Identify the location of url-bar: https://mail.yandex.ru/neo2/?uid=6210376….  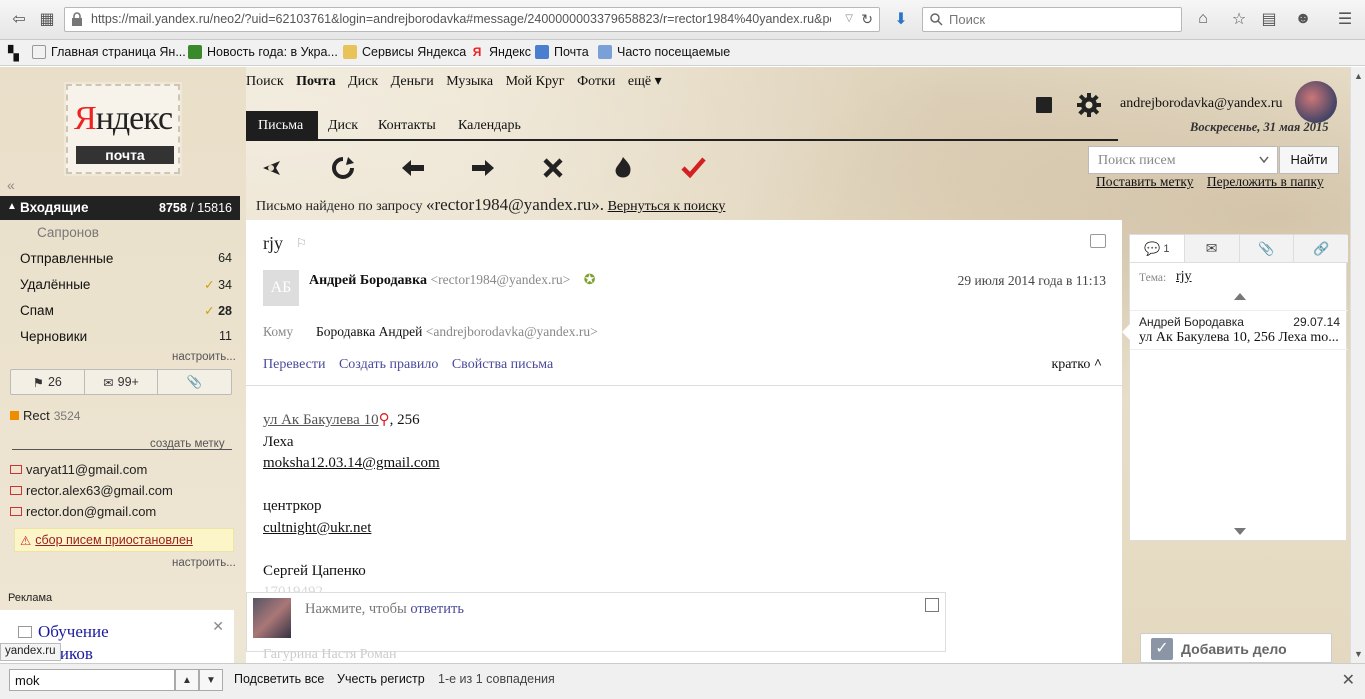
(472, 19).